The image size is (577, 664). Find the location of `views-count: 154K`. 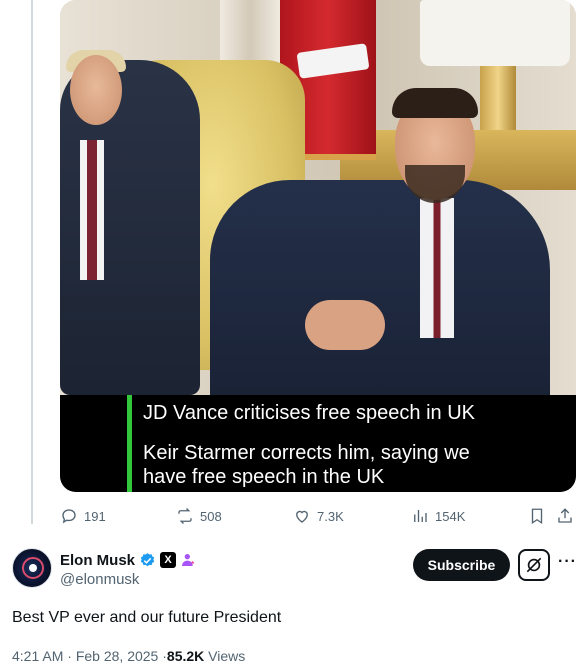

views-count: 154K is located at coordinates (450, 516).